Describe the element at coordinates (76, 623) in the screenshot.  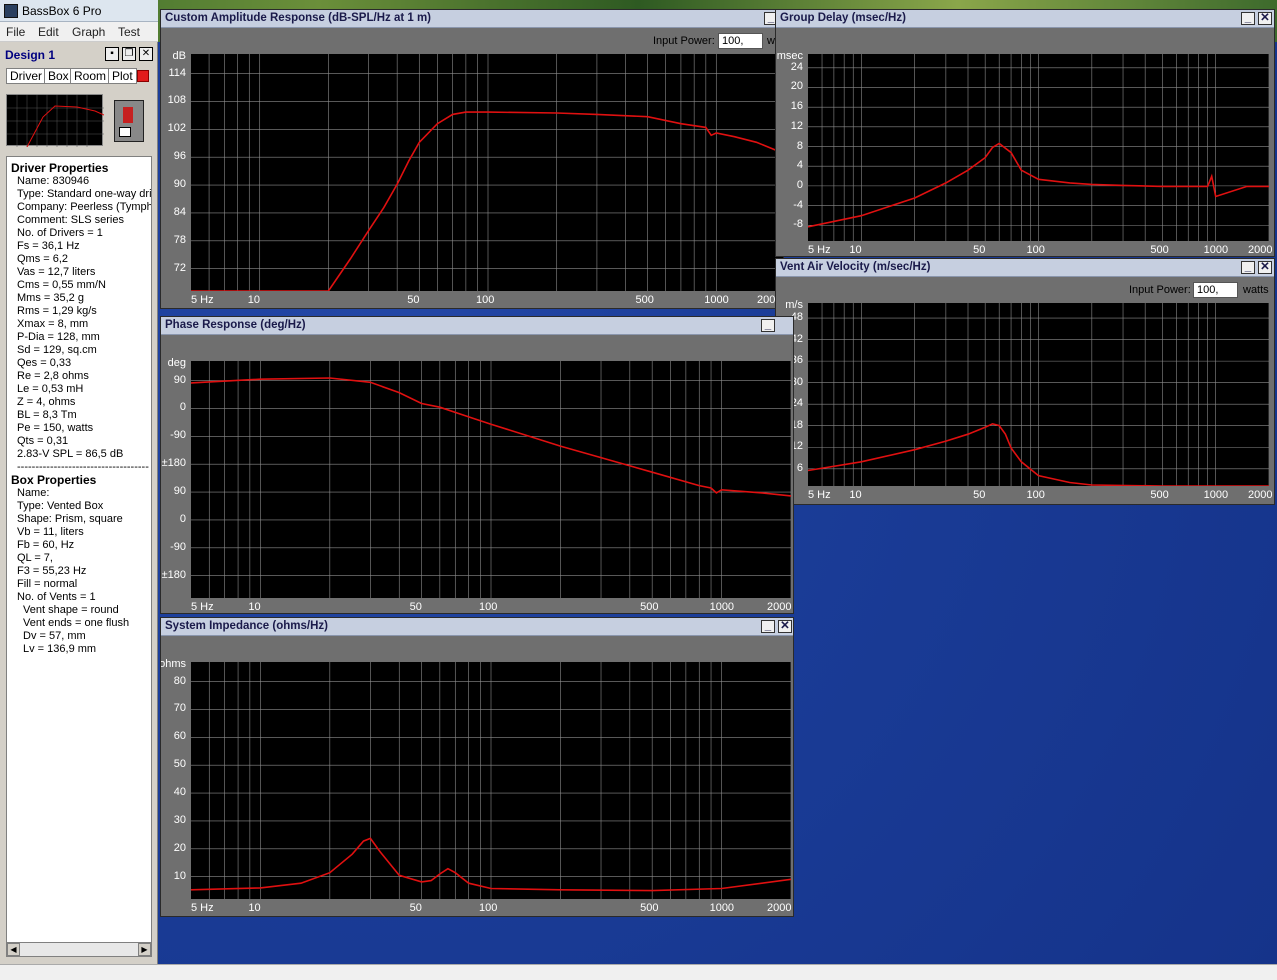
I see `property-line: Vent ends = one flush` at that location.